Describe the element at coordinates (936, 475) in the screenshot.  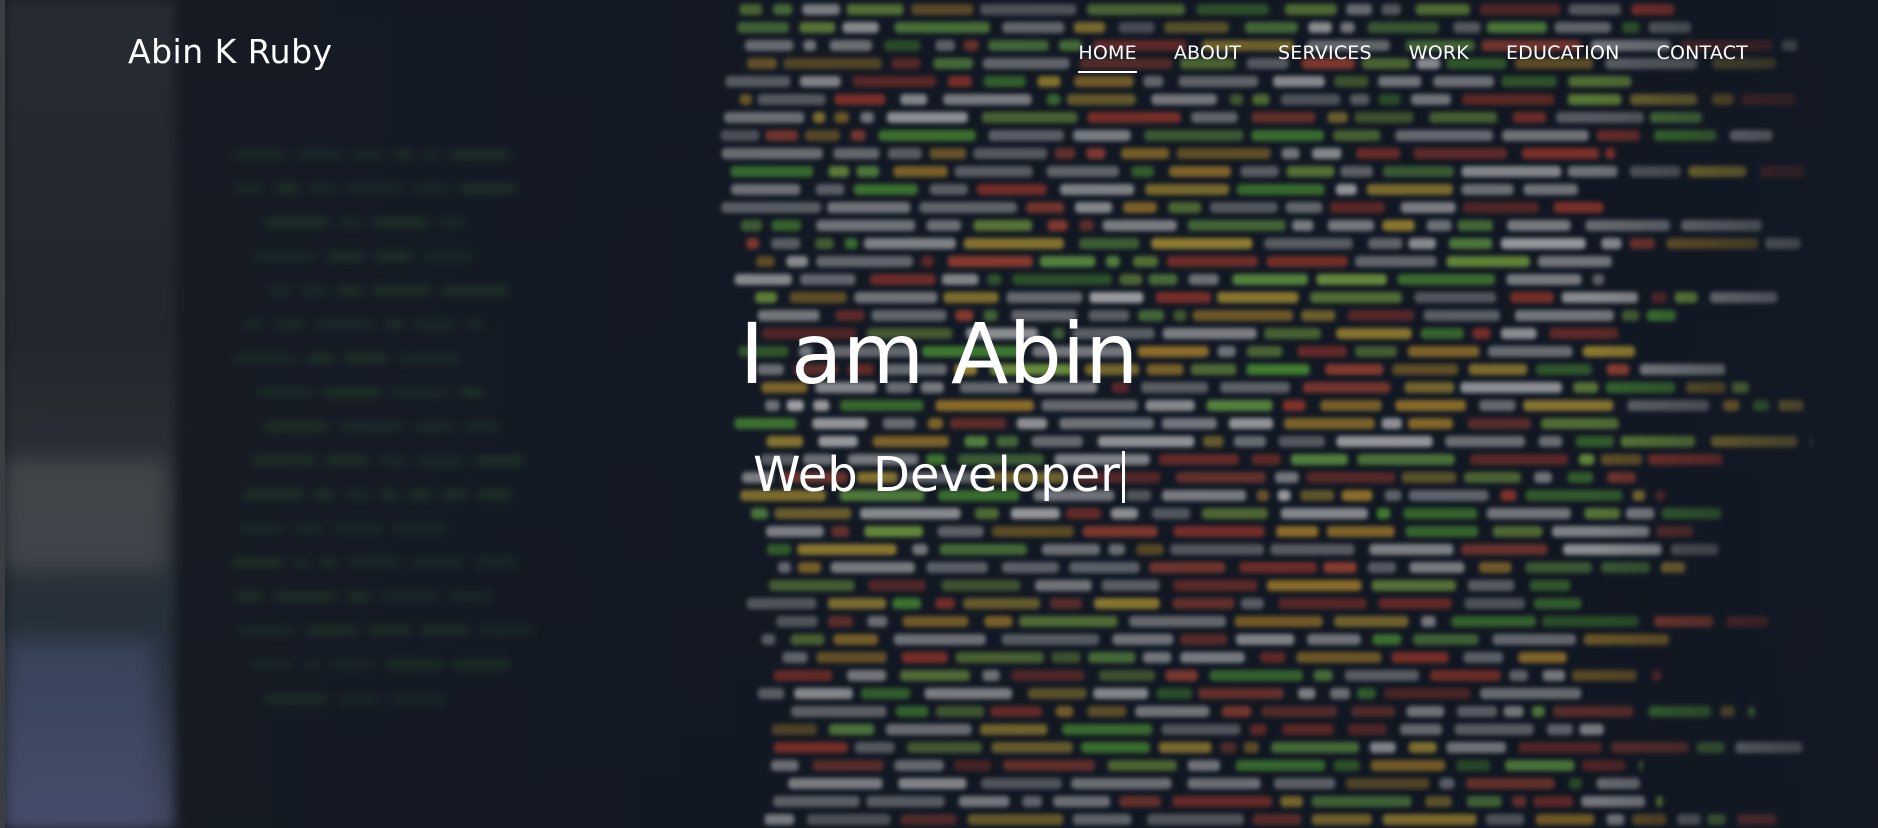
I see `typed-text: Web Developer` at that location.